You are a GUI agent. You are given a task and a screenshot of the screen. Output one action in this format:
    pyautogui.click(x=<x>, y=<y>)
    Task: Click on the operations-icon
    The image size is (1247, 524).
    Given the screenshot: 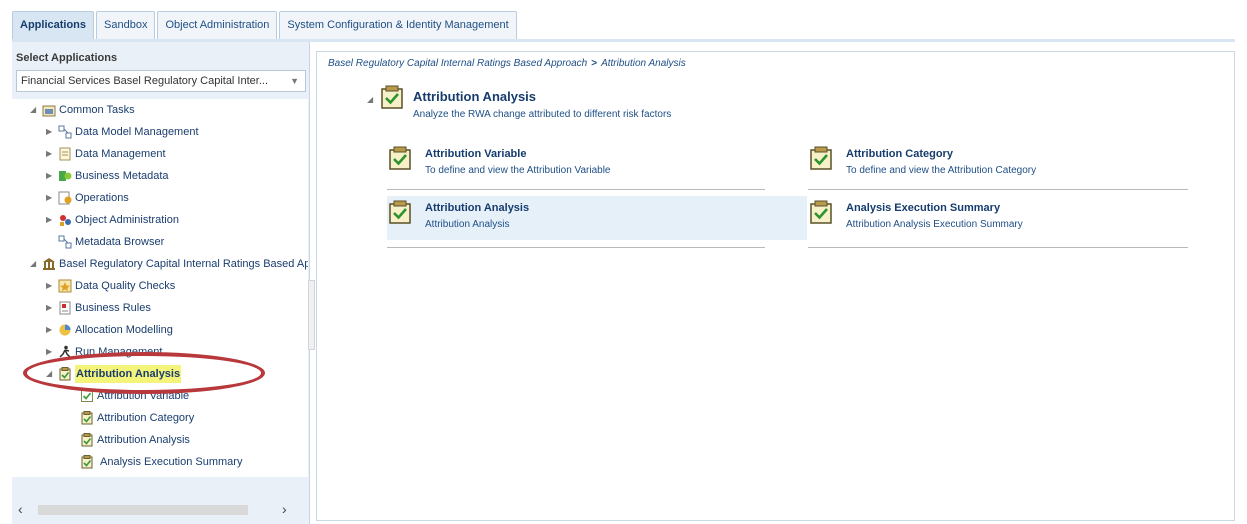 What is the action you would take?
    pyautogui.click(x=65, y=198)
    